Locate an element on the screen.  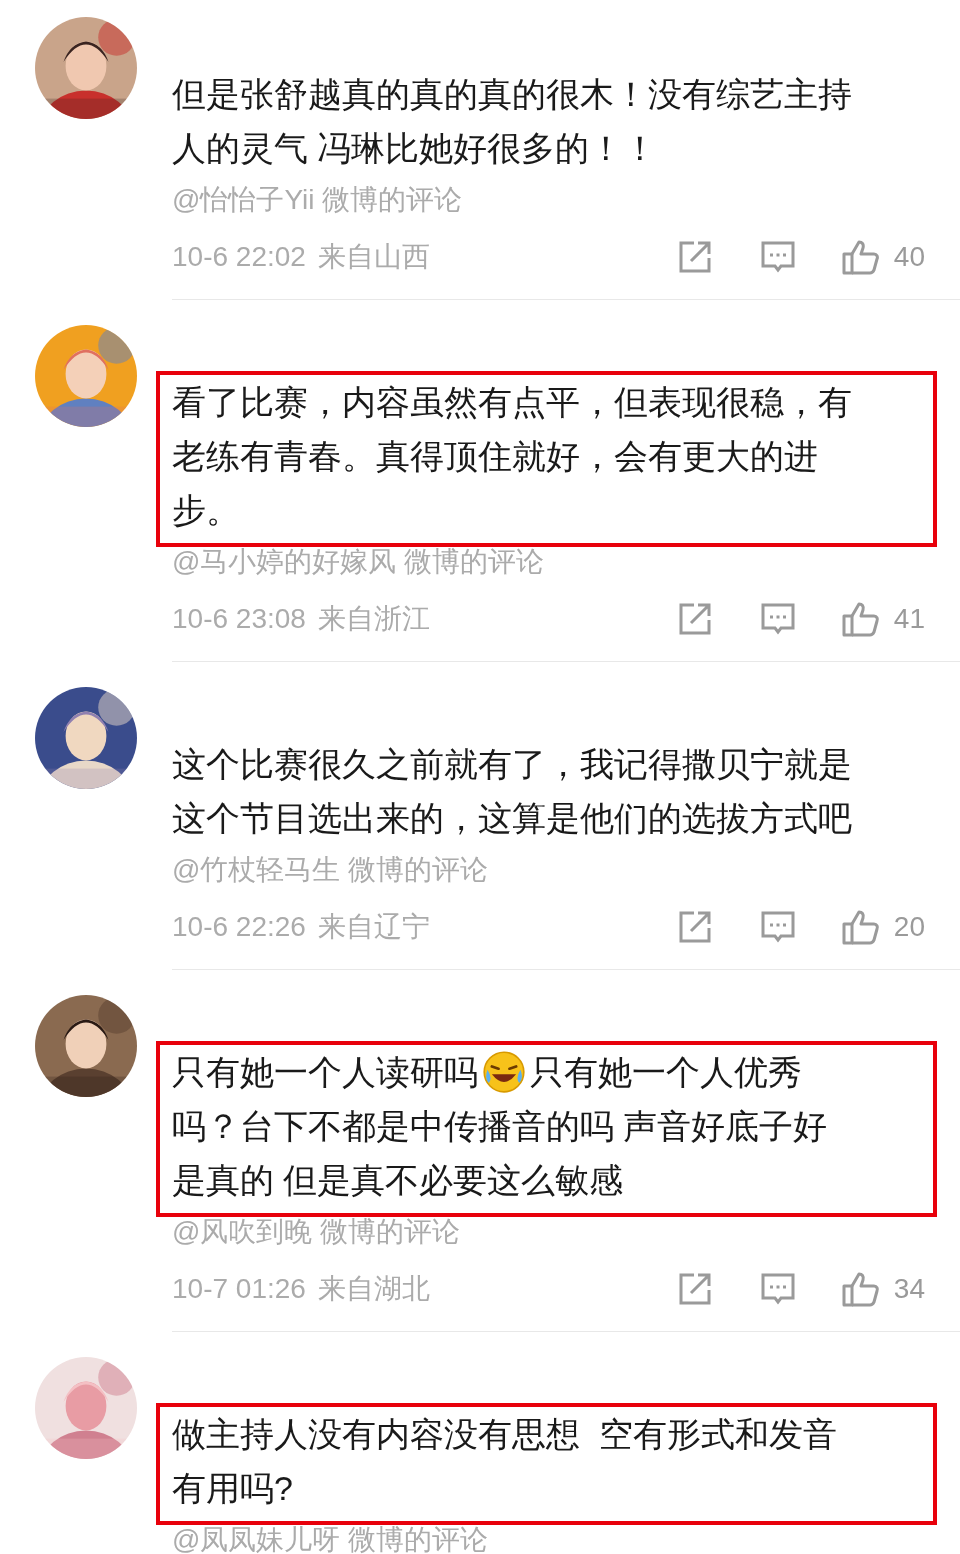
comment-text: 看了比赛，内容虽然有点平，但表现很稳，有 is located at coordinates (512, 402).